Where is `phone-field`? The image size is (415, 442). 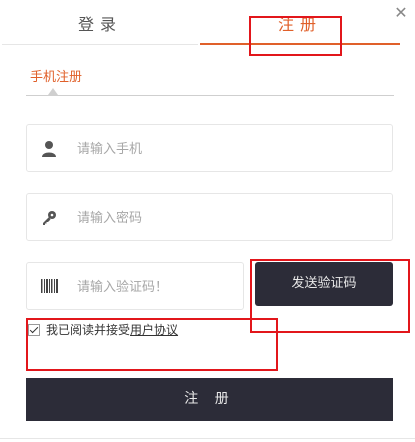 phone-field is located at coordinates (209, 148).